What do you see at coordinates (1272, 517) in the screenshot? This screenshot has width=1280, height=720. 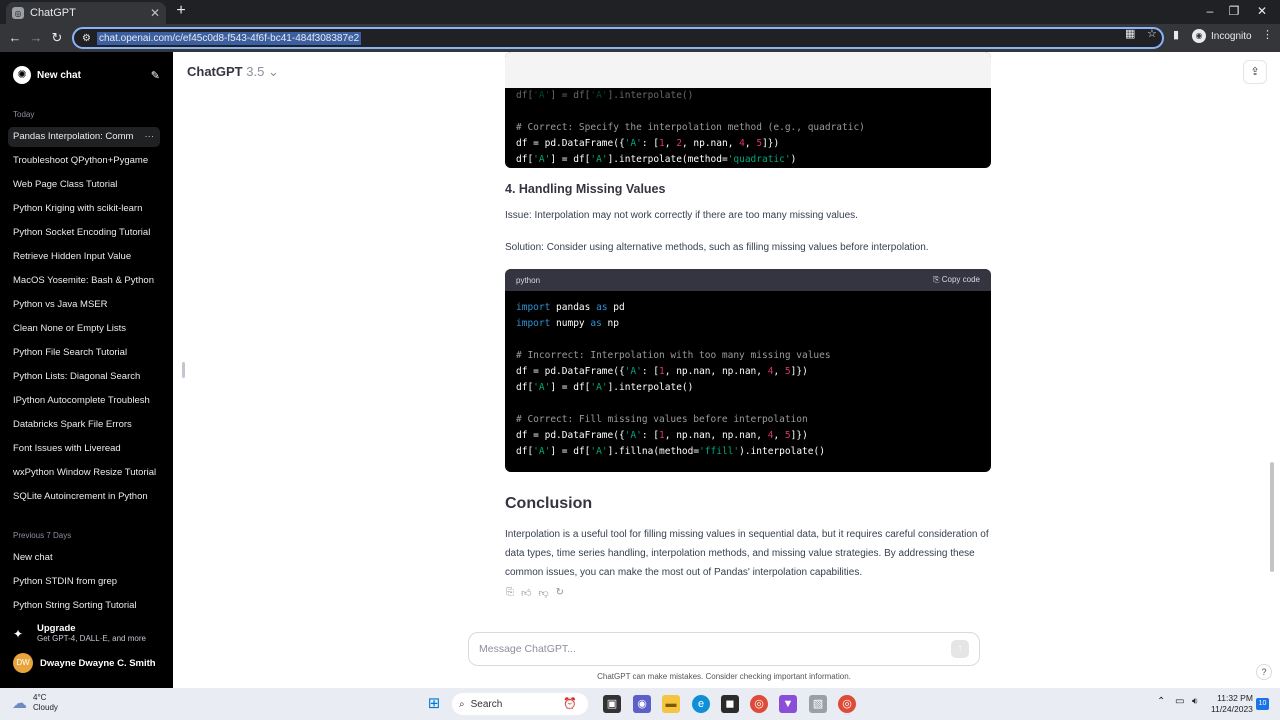 I see `scrollbar` at bounding box center [1272, 517].